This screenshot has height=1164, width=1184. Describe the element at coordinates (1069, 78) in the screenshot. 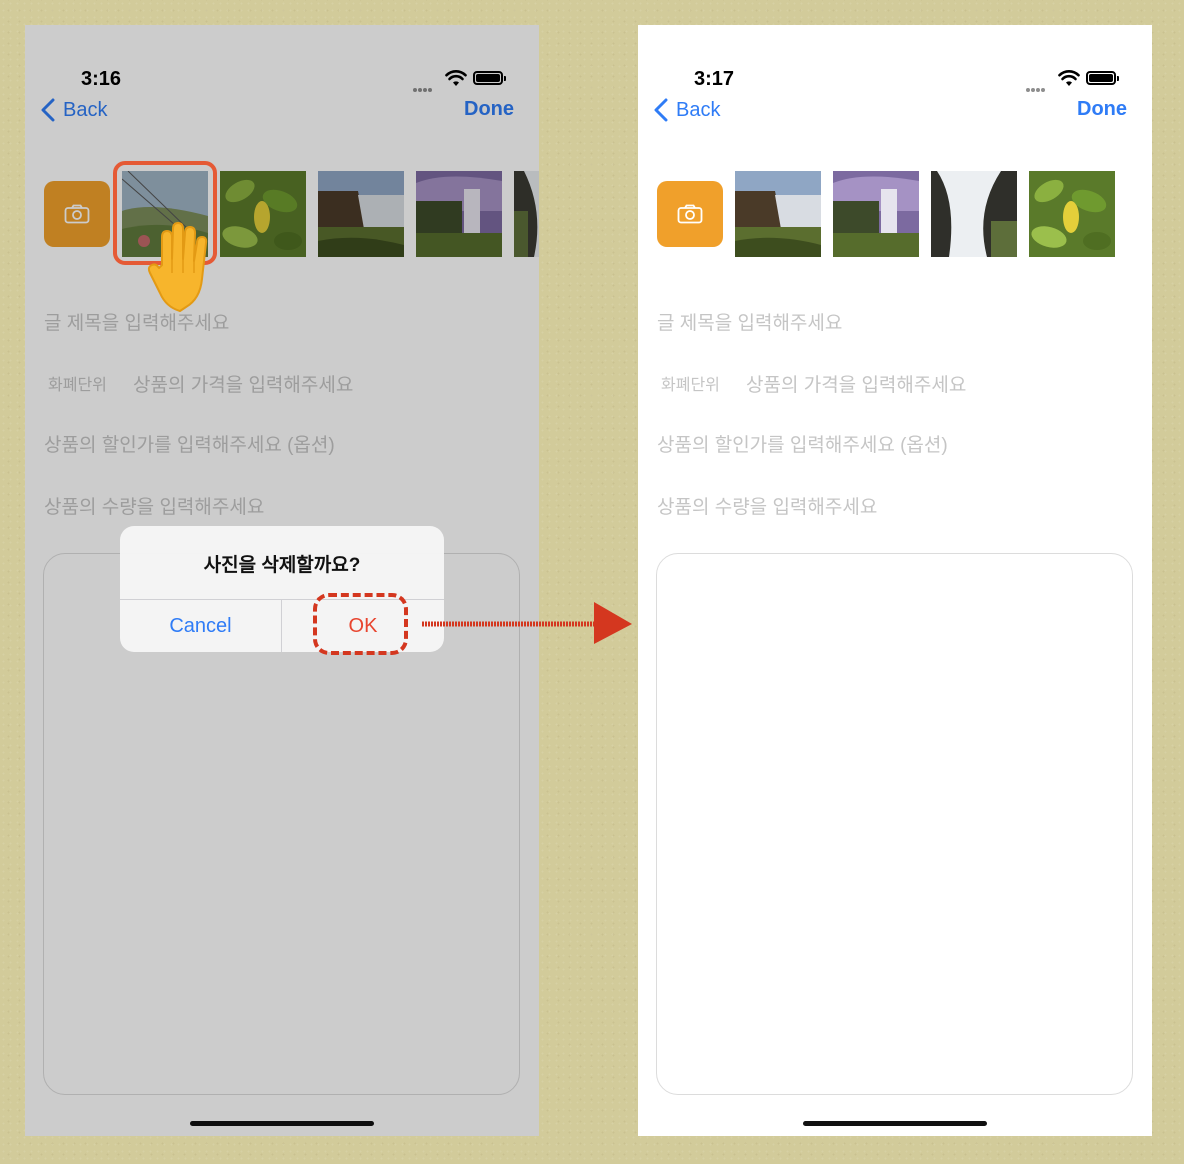

I see `wifi-icon` at that location.